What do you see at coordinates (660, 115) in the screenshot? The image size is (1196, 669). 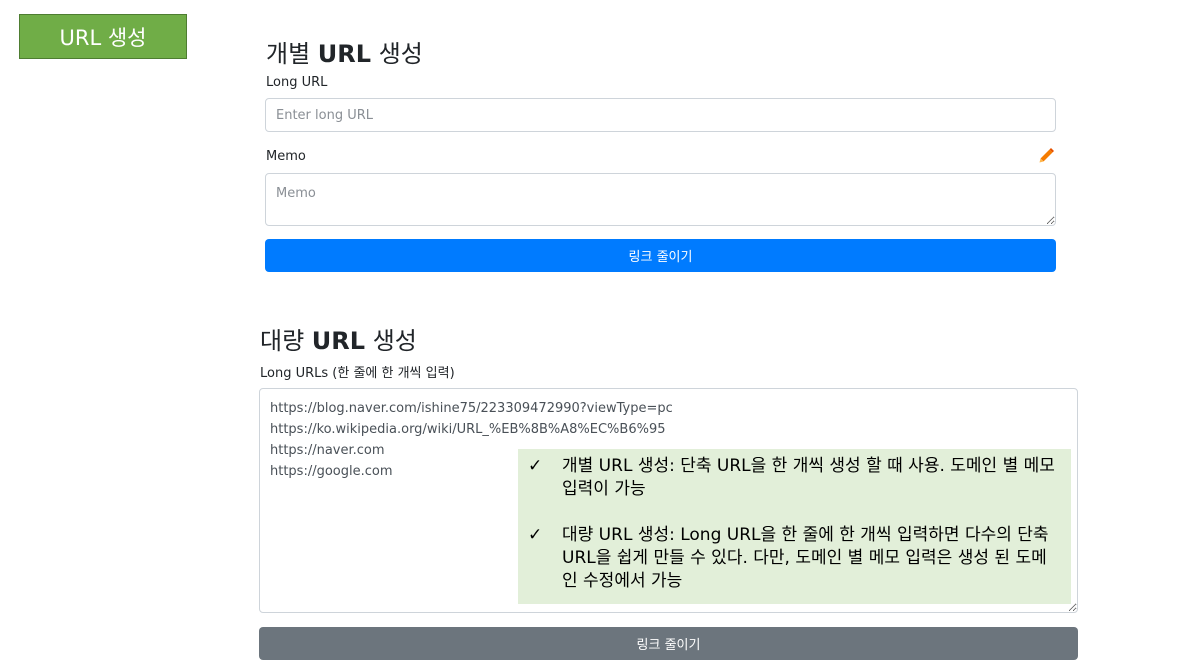 I see `long-url-input` at bounding box center [660, 115].